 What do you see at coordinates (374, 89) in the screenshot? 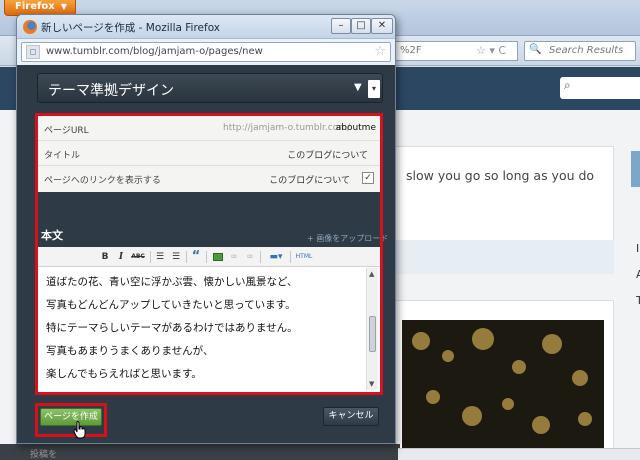
I see `theme-menu-button: ▾` at bounding box center [374, 89].